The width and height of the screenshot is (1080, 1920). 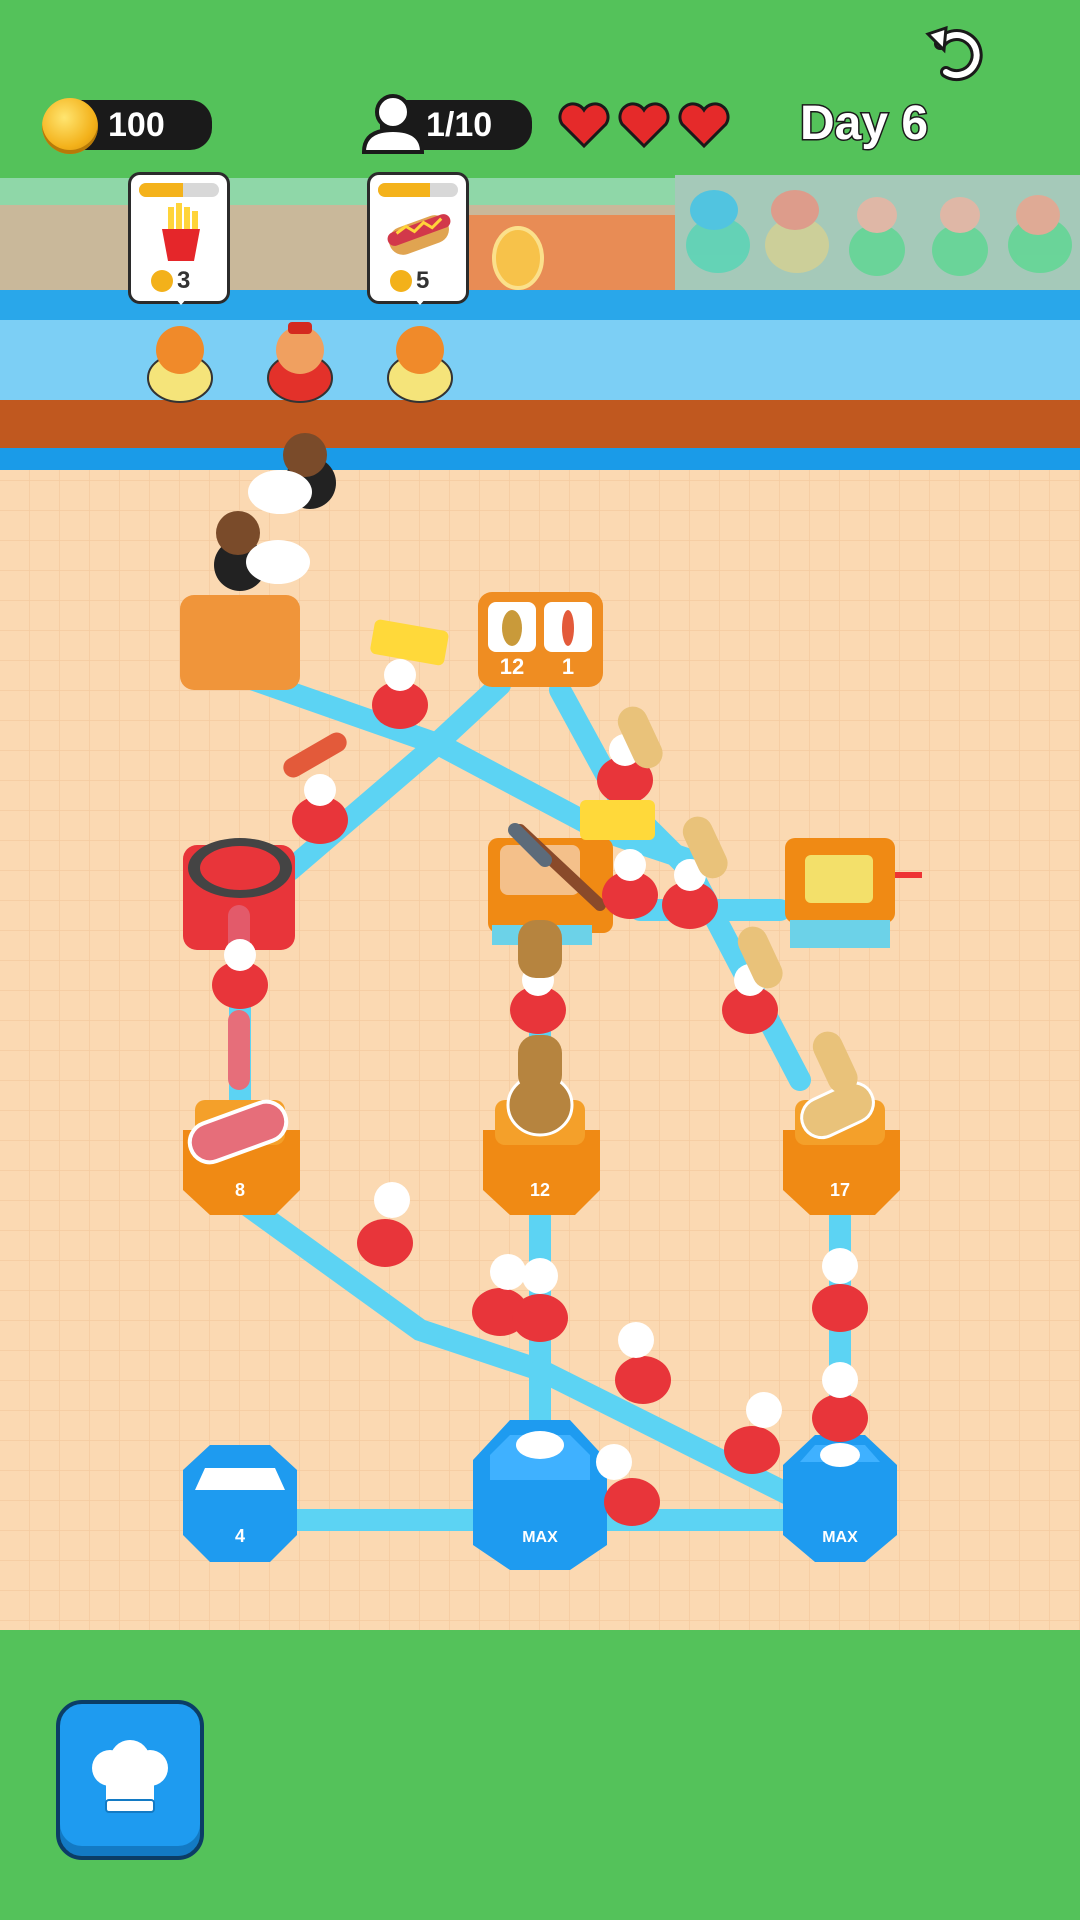 I want to click on spawner-2-level: MAX, so click(x=540, y=1537).